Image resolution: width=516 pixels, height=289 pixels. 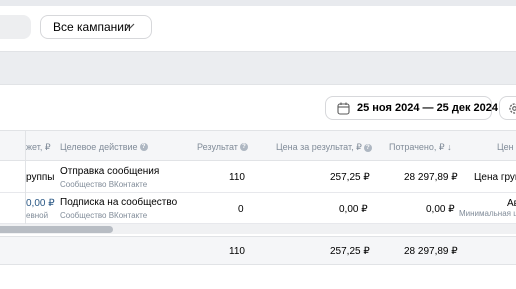 I want to click on cell-budget: руппы, so click(x=40, y=177).